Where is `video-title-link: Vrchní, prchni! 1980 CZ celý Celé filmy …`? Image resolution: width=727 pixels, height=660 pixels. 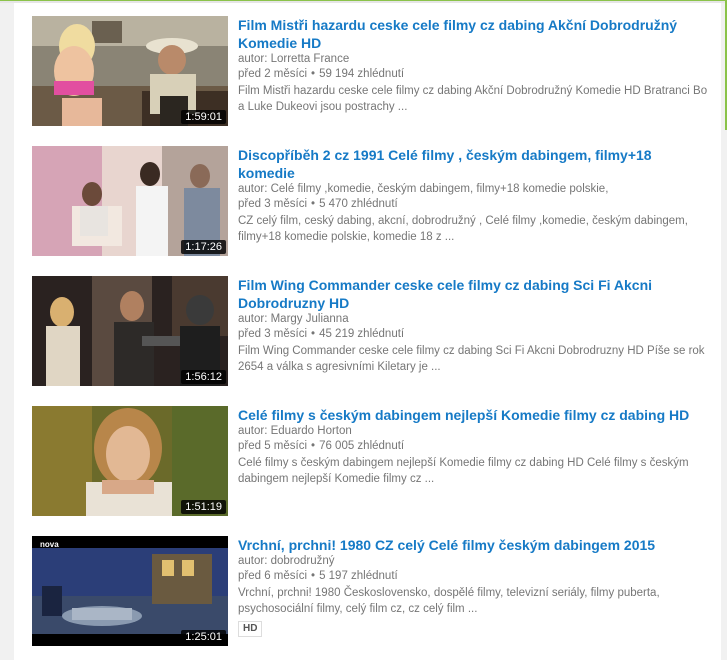
video-title-link: Vrchní, prchni! 1980 CZ celý Celé filmy … is located at coordinates (473, 545).